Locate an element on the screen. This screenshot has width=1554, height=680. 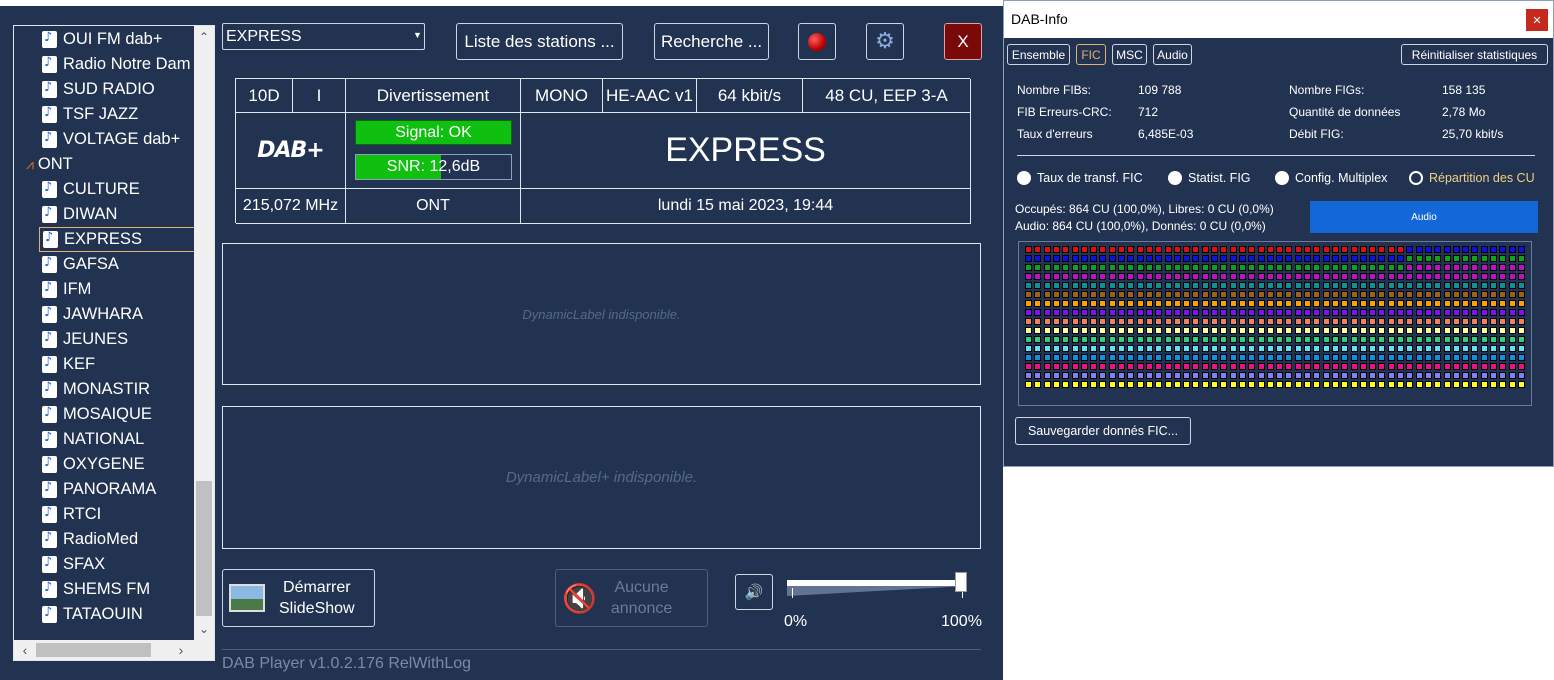
tab-audio: Audio is located at coordinates (1172, 54).